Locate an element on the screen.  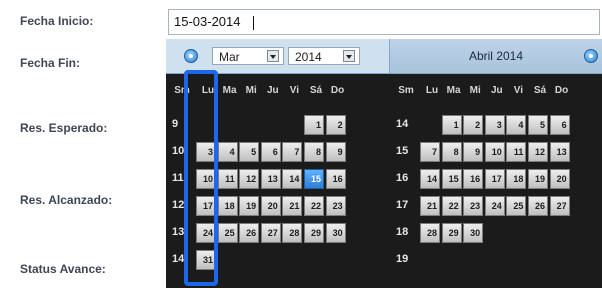
left-day-cell: 1 is located at coordinates (314, 125).